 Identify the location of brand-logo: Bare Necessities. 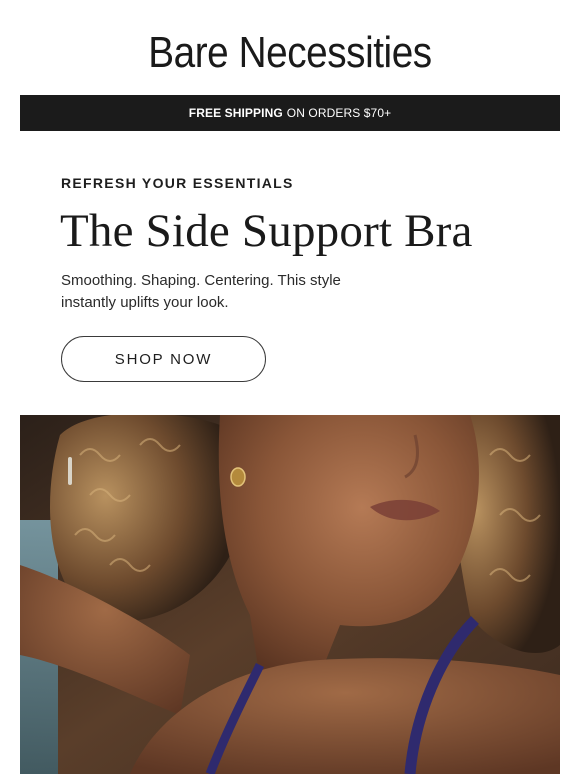
(290, 53).